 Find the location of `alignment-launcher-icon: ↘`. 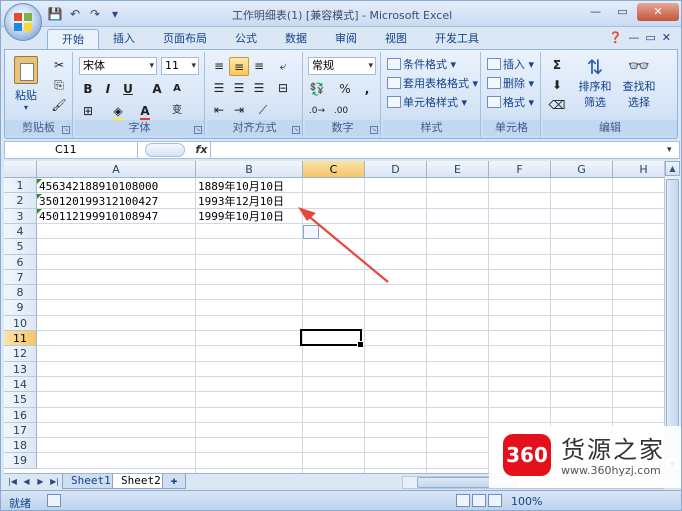

alignment-launcher-icon: ↘ is located at coordinates (296, 130).